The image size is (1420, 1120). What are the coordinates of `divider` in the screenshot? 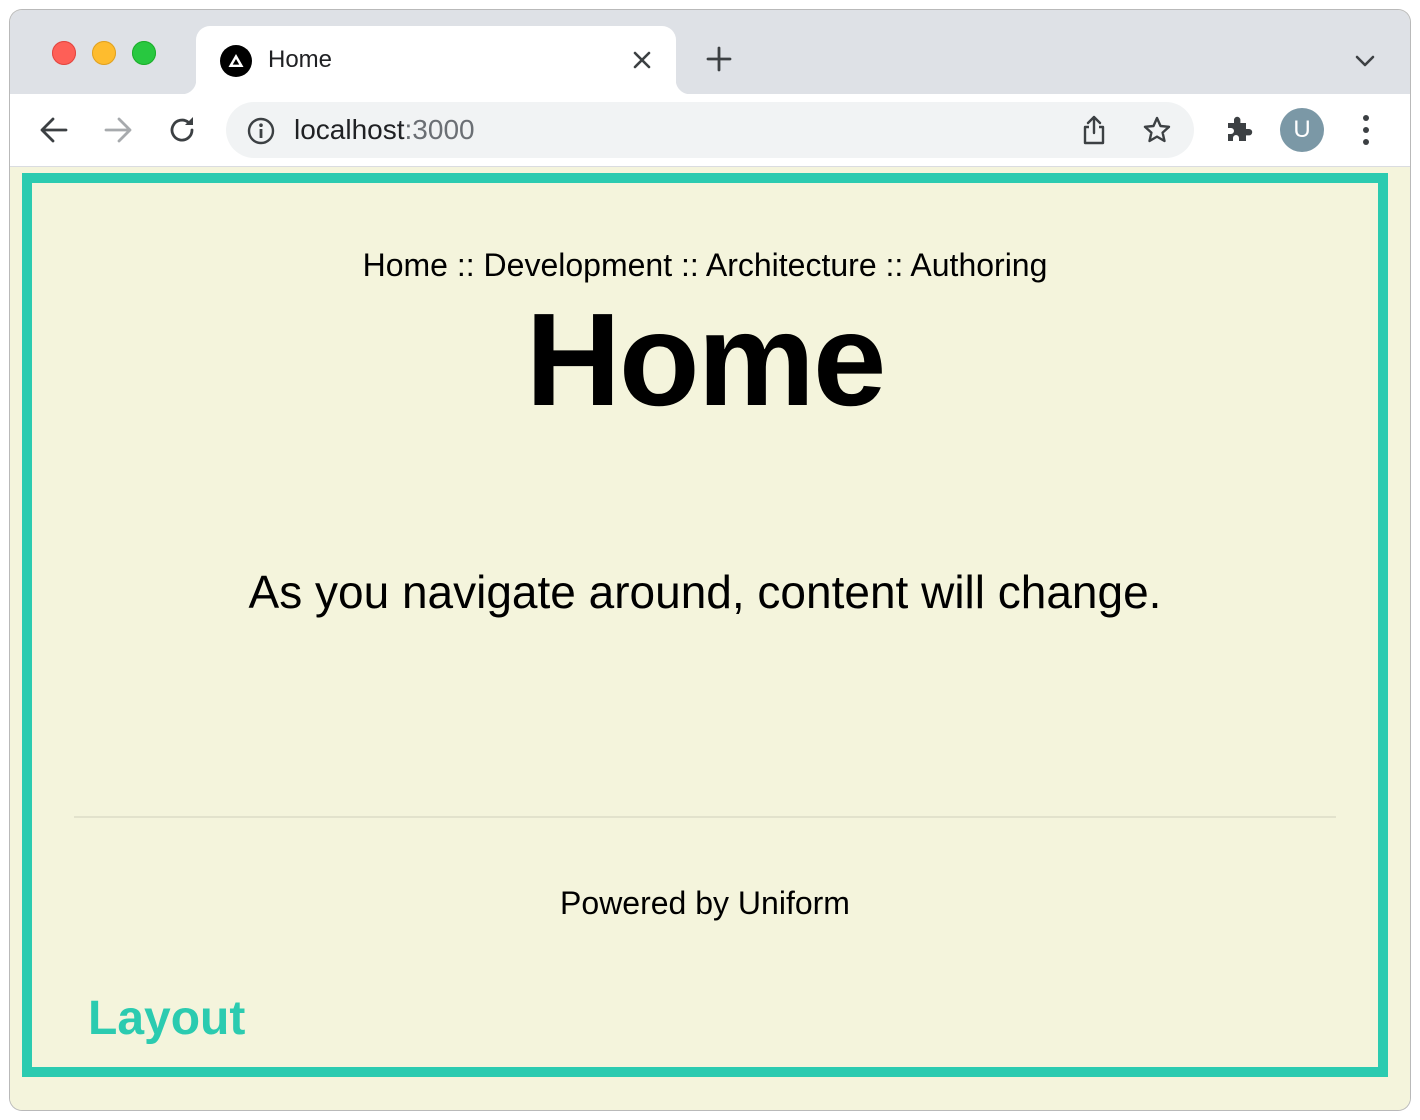 It's located at (705, 817).